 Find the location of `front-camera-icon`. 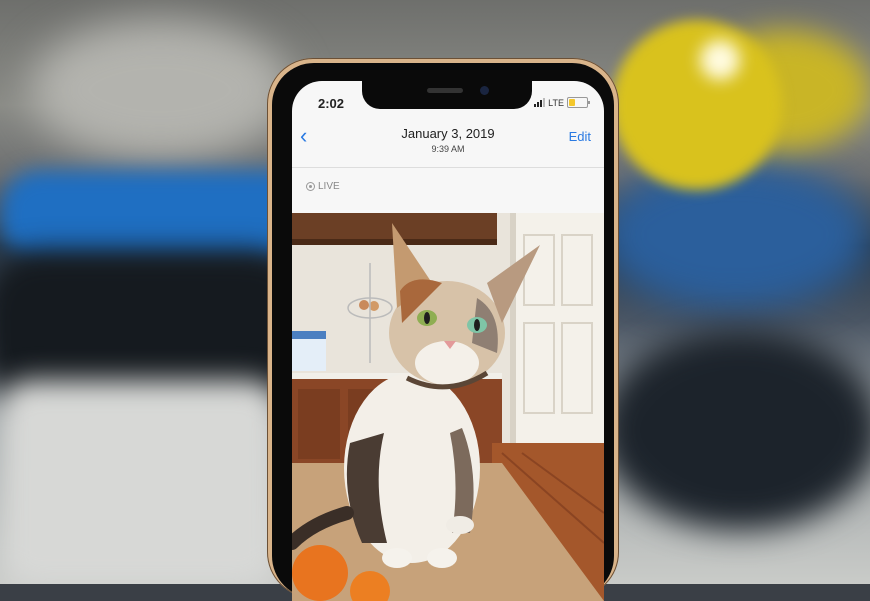

front-camera-icon is located at coordinates (484, 90).